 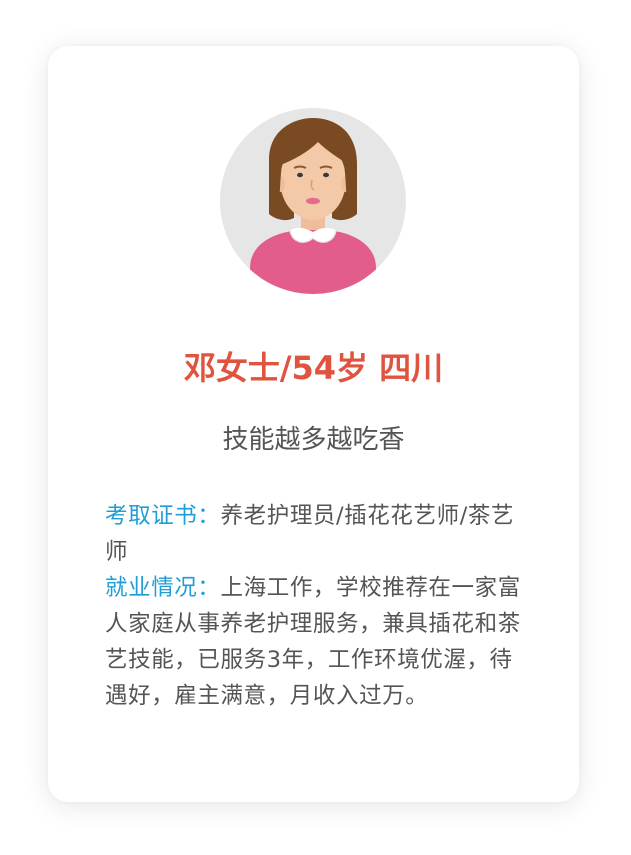 What do you see at coordinates (163, 516) in the screenshot?
I see `certificates-label: 考取证书：` at bounding box center [163, 516].